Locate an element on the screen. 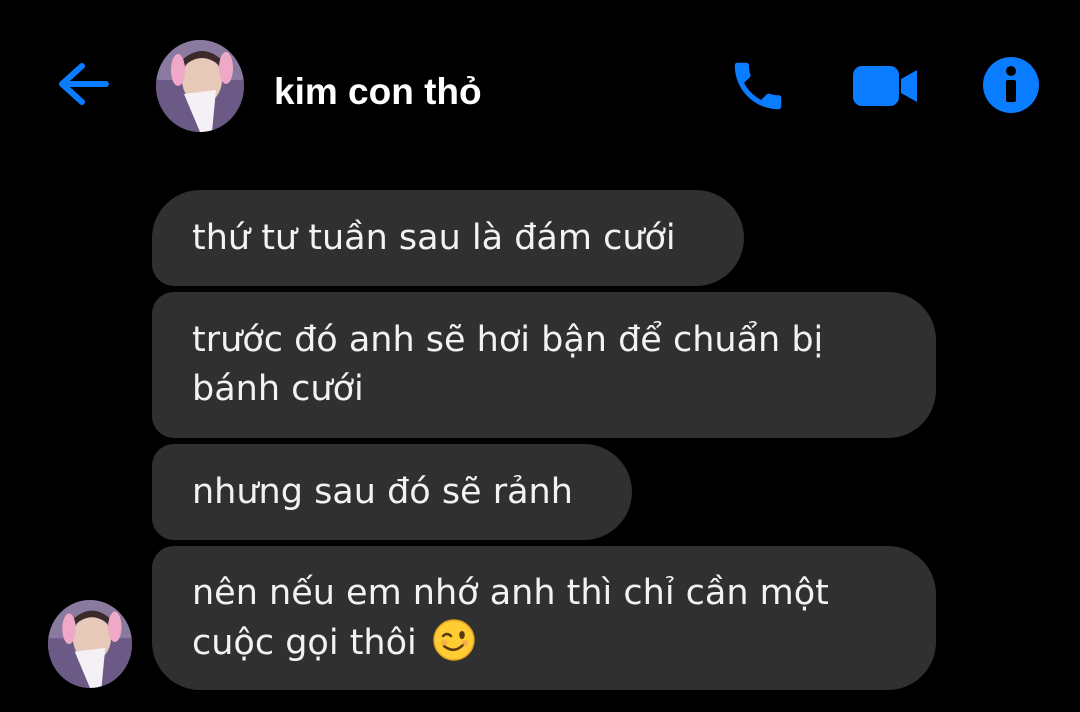  message-bubble: nhưng sau đó sẽ rảnh is located at coordinates (392, 492).